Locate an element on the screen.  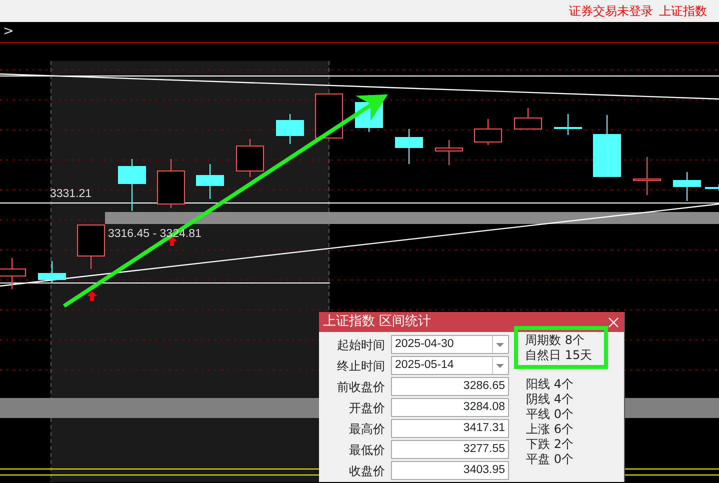
stat-text: 周期数 8个 is located at coordinates (555, 340).